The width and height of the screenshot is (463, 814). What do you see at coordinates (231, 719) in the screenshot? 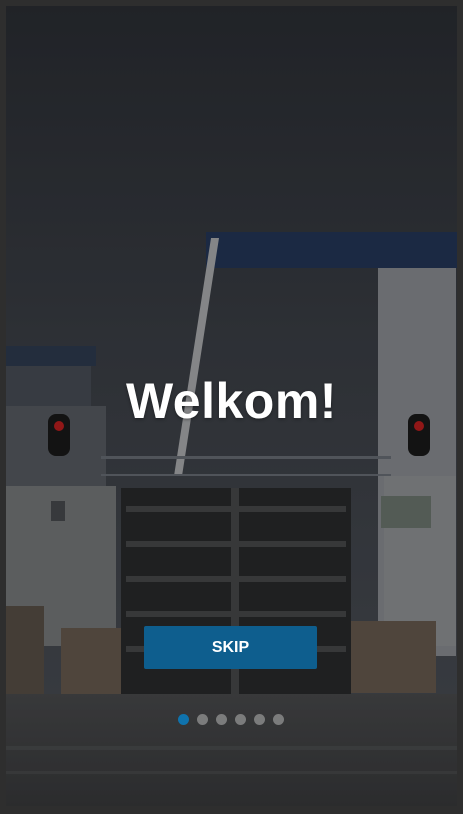
I see `page-indicator` at bounding box center [231, 719].